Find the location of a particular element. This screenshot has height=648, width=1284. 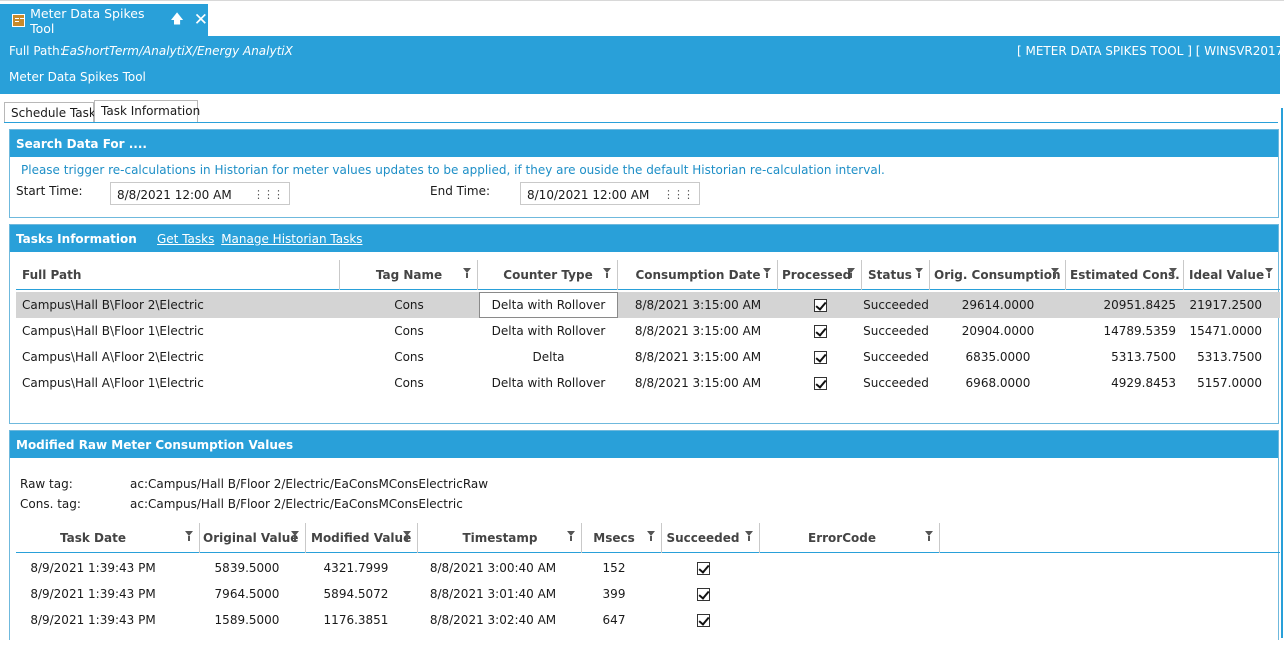

cell-estimated-cons: 4929.8453 is located at coordinates (1143, 383).